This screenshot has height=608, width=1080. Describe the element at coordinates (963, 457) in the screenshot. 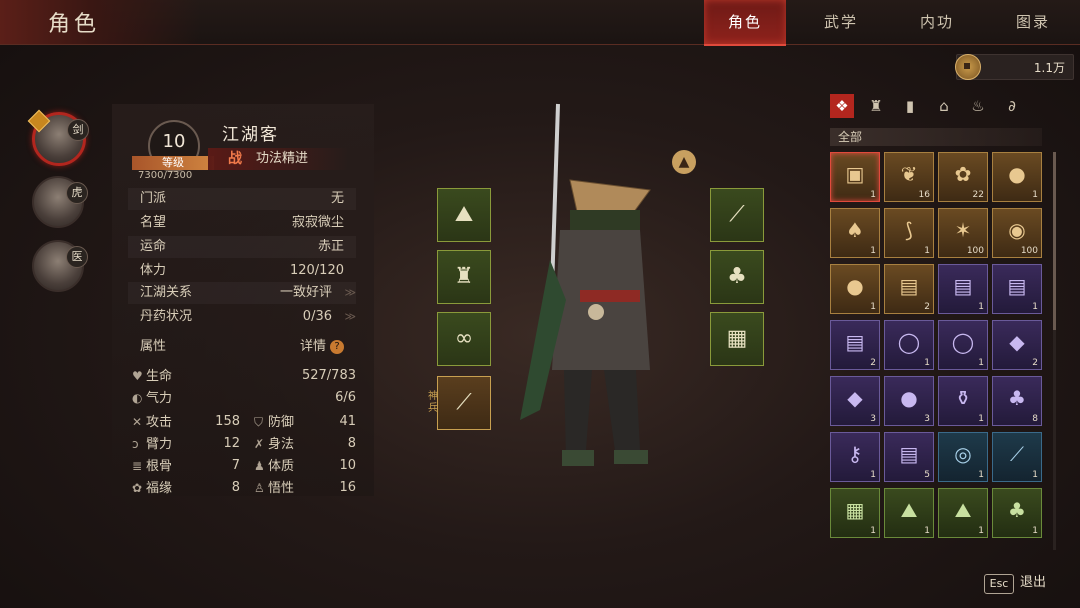

I see `inventory-slot: ◎ 1` at that location.